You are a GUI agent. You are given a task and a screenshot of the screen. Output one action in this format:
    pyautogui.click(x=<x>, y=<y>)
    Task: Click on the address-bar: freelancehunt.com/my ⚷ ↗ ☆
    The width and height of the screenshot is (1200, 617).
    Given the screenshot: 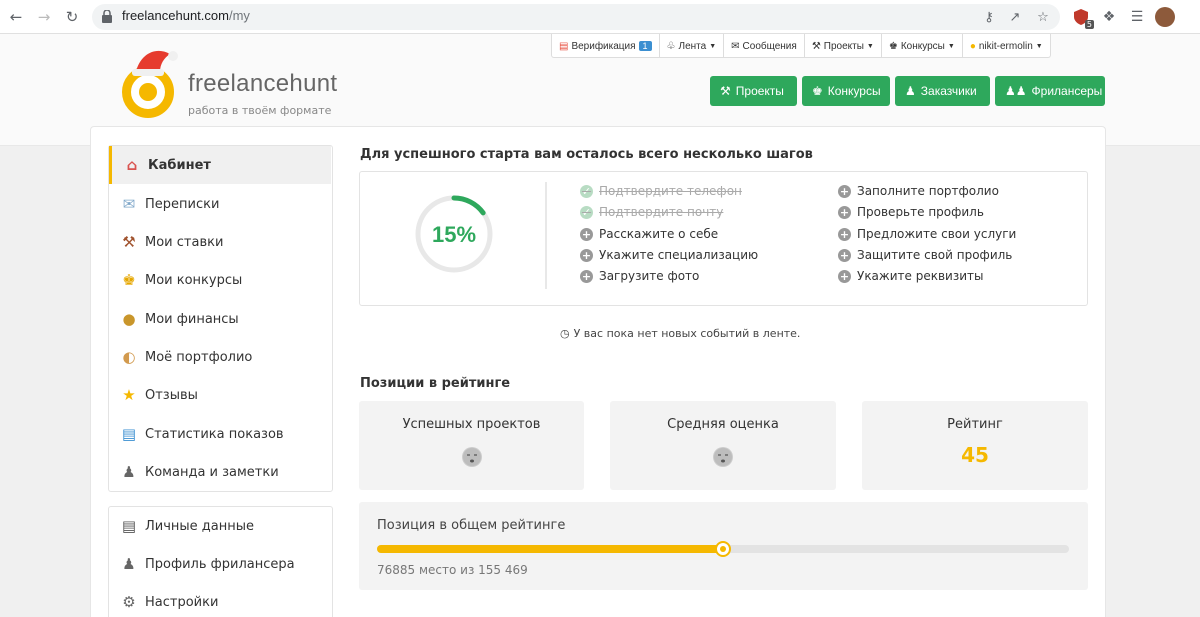 What is the action you would take?
    pyautogui.click(x=576, y=17)
    